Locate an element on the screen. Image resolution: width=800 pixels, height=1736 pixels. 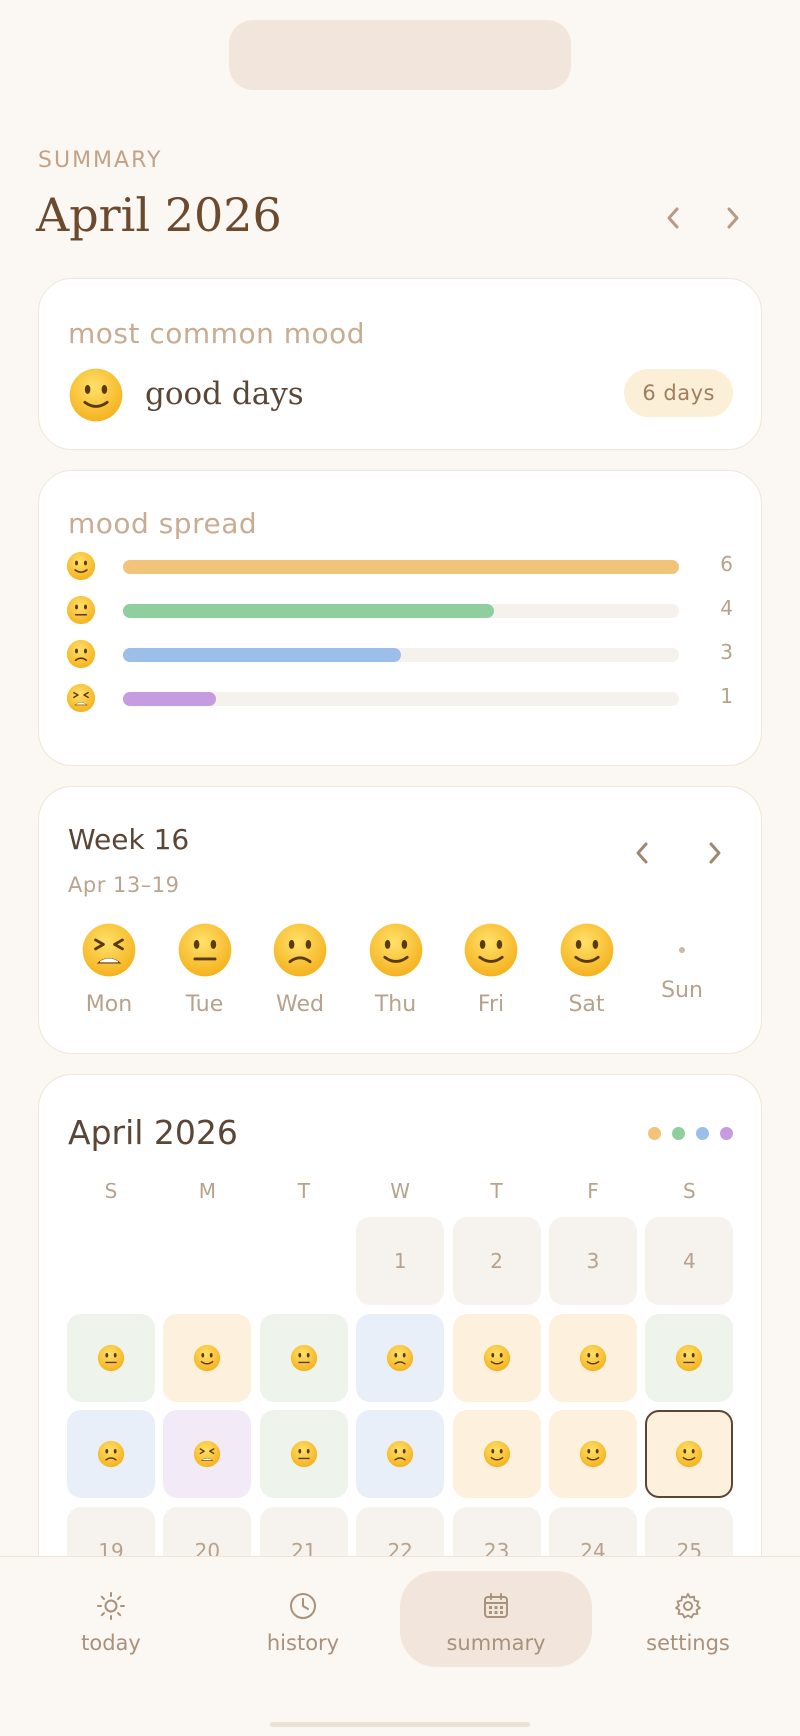
calendar-day-number: 3 is located at coordinates (593, 1261).